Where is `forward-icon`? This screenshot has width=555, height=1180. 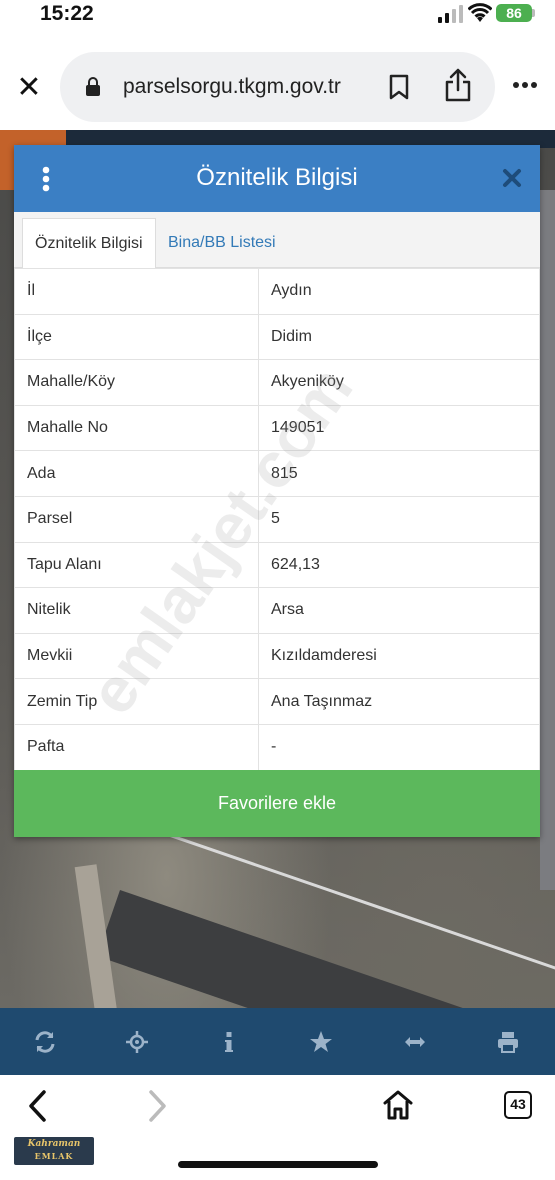
forward-icon is located at coordinates (157, 1106).